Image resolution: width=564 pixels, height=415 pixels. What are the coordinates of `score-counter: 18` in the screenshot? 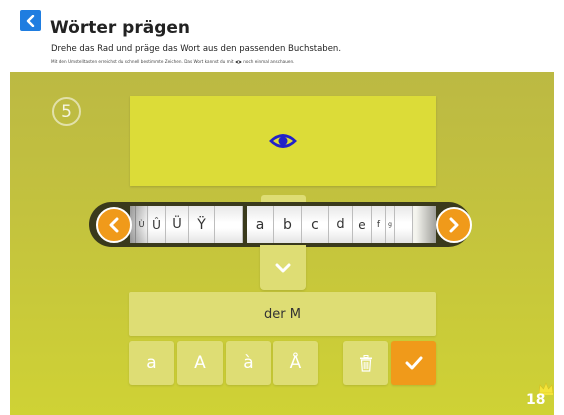 It's located at (536, 400).